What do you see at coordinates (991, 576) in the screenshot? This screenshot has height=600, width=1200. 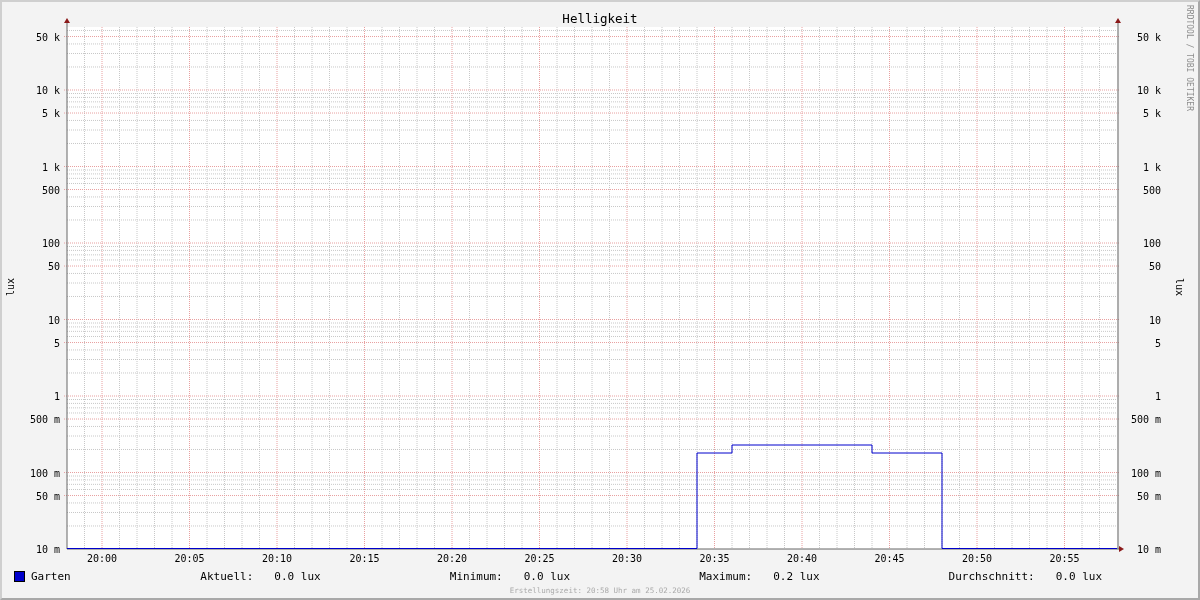 I see `stat-label: Durchschnitt:` at bounding box center [991, 576].